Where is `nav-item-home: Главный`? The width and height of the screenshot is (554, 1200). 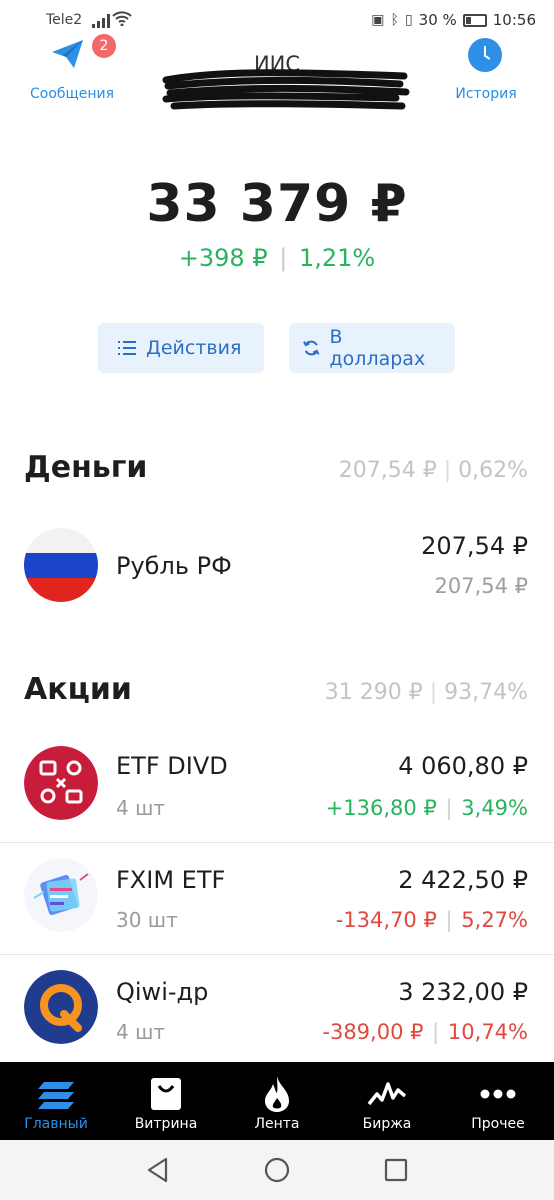 nav-item-home: Главный is located at coordinates (56, 1101).